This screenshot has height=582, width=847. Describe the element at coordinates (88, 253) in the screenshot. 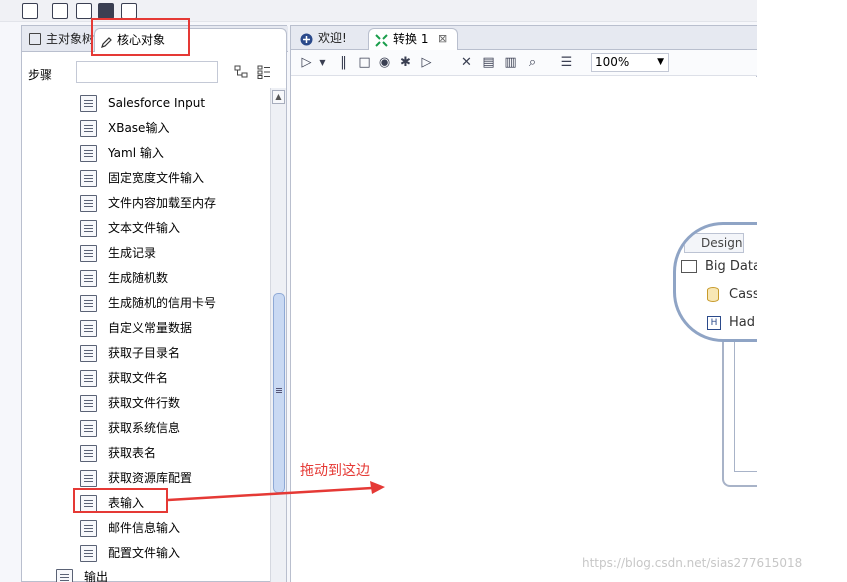

I see `records-icon` at that location.